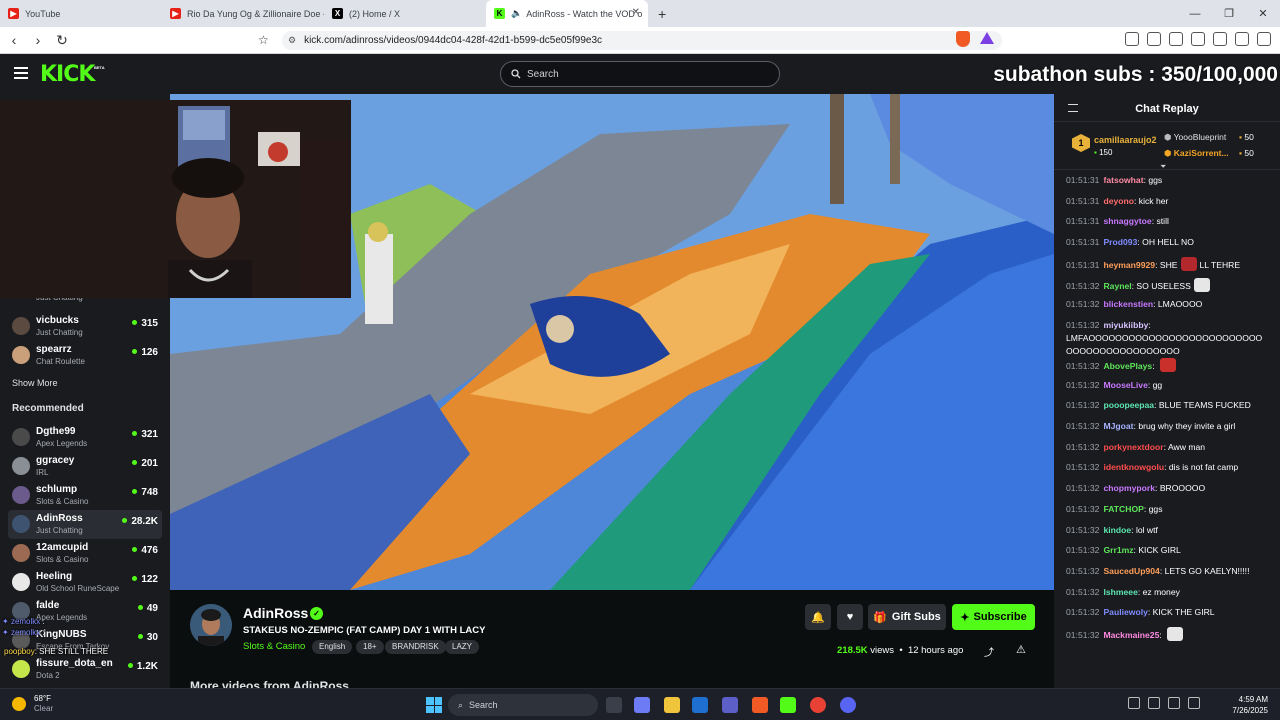 This screenshot has height=720, width=1280. Describe the element at coordinates (1125, 385) in the screenshot. I see `chat-username: MooseLive` at that location.